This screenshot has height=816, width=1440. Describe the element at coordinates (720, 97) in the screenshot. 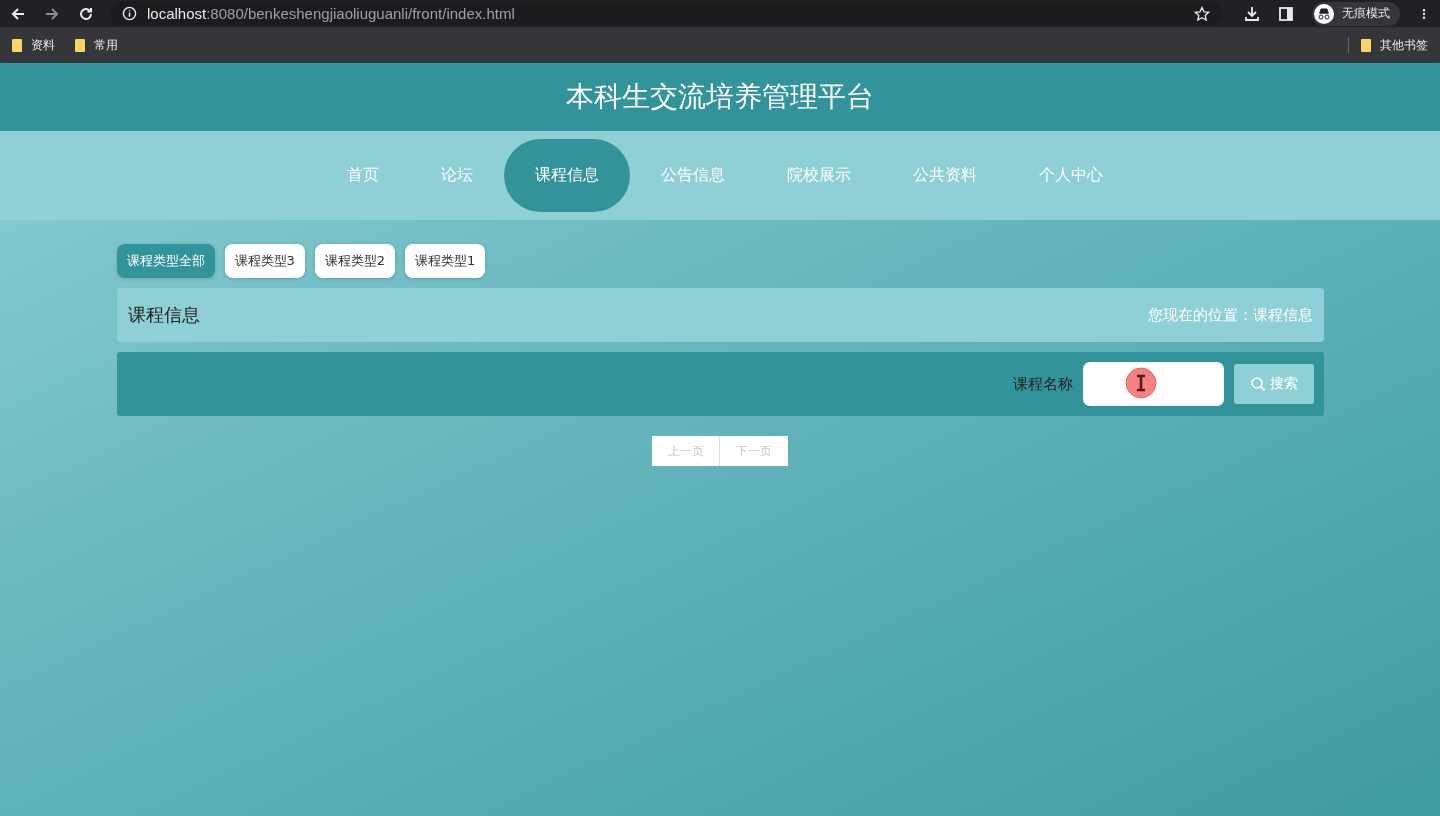

I see `site-title: 本科生交流培养管理平台` at that location.